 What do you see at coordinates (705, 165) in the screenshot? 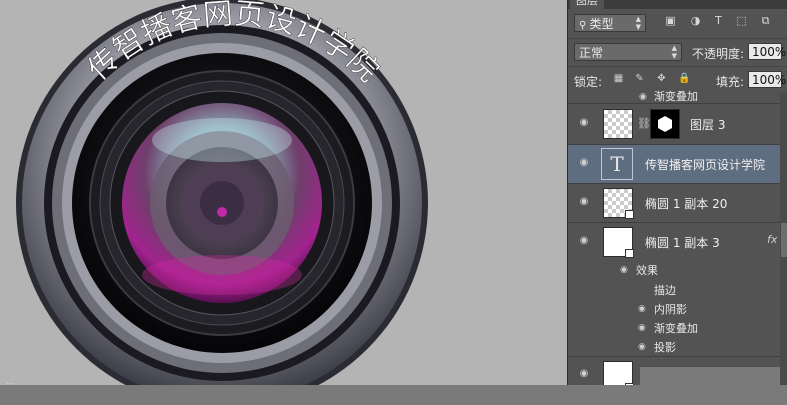
I see `layer-name: 传智播客网页设计学院` at bounding box center [705, 165].